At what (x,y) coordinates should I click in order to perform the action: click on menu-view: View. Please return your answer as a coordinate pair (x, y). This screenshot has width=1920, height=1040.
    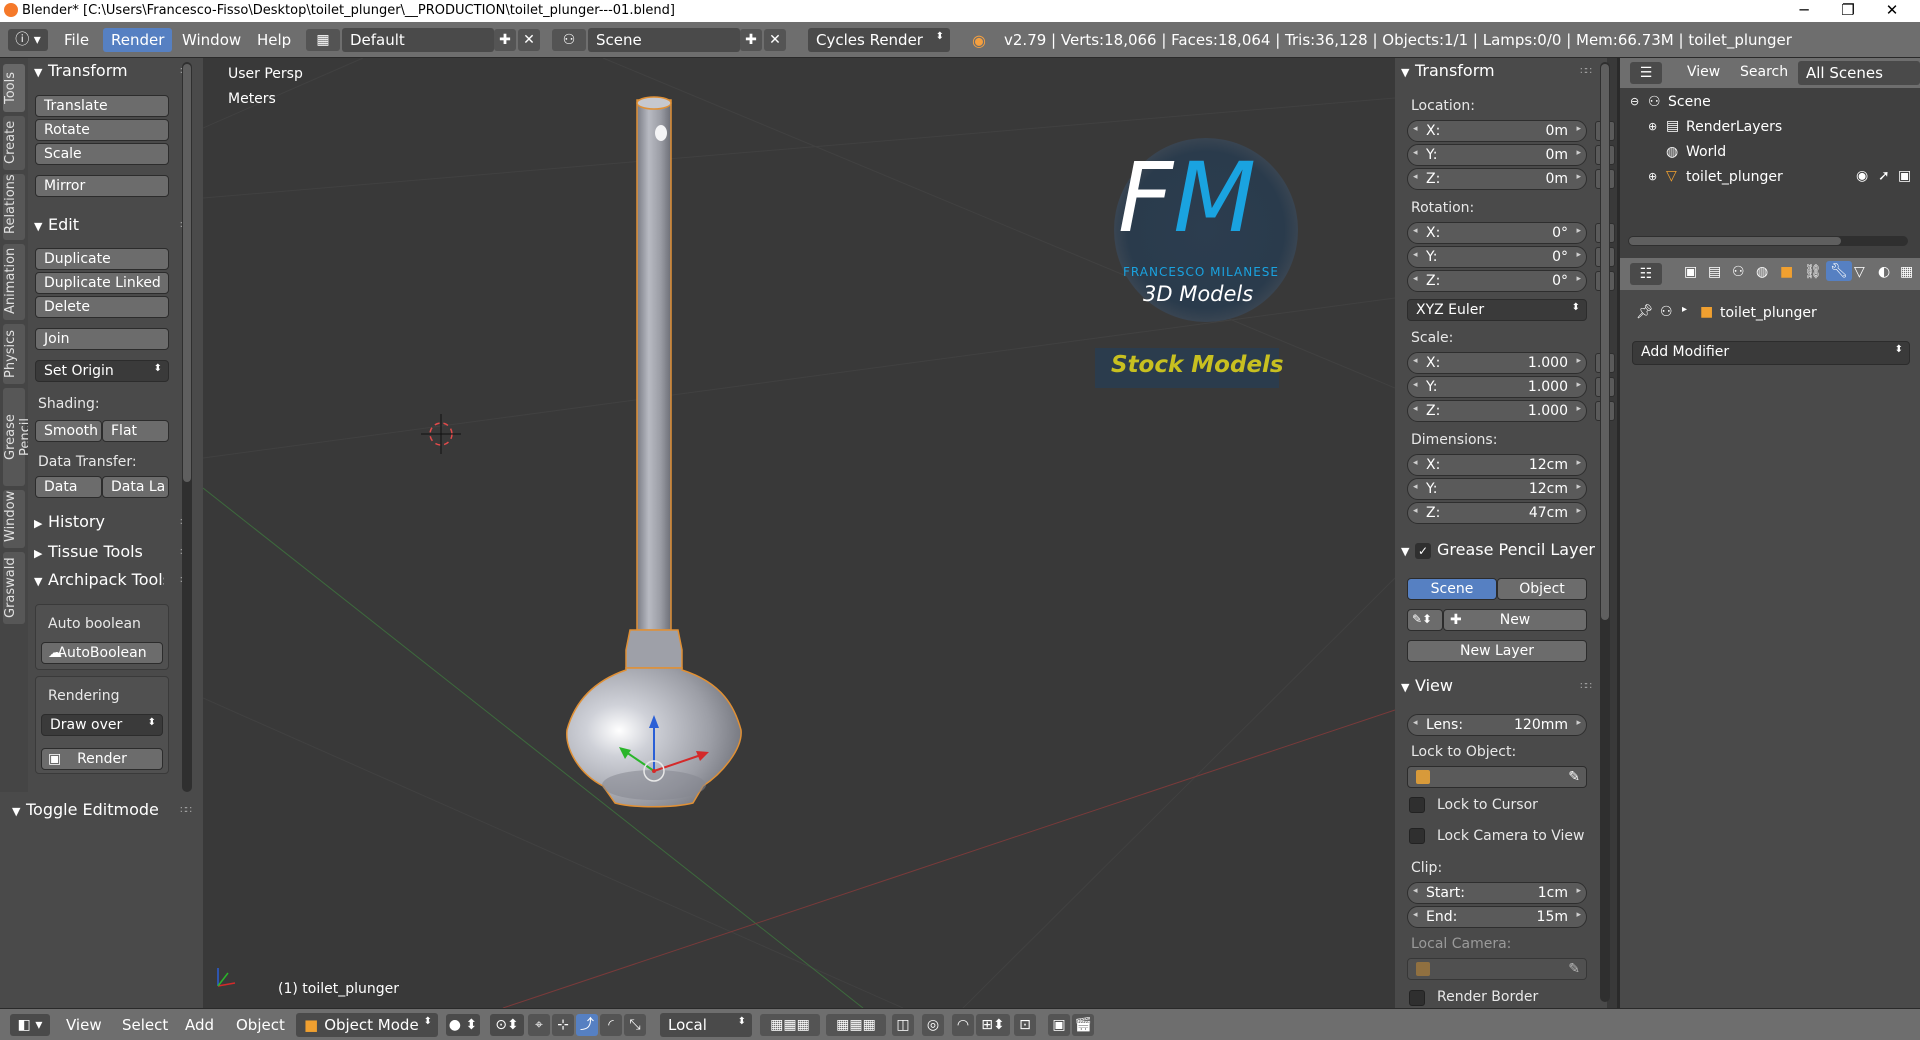
    Looking at the image, I should click on (84, 1025).